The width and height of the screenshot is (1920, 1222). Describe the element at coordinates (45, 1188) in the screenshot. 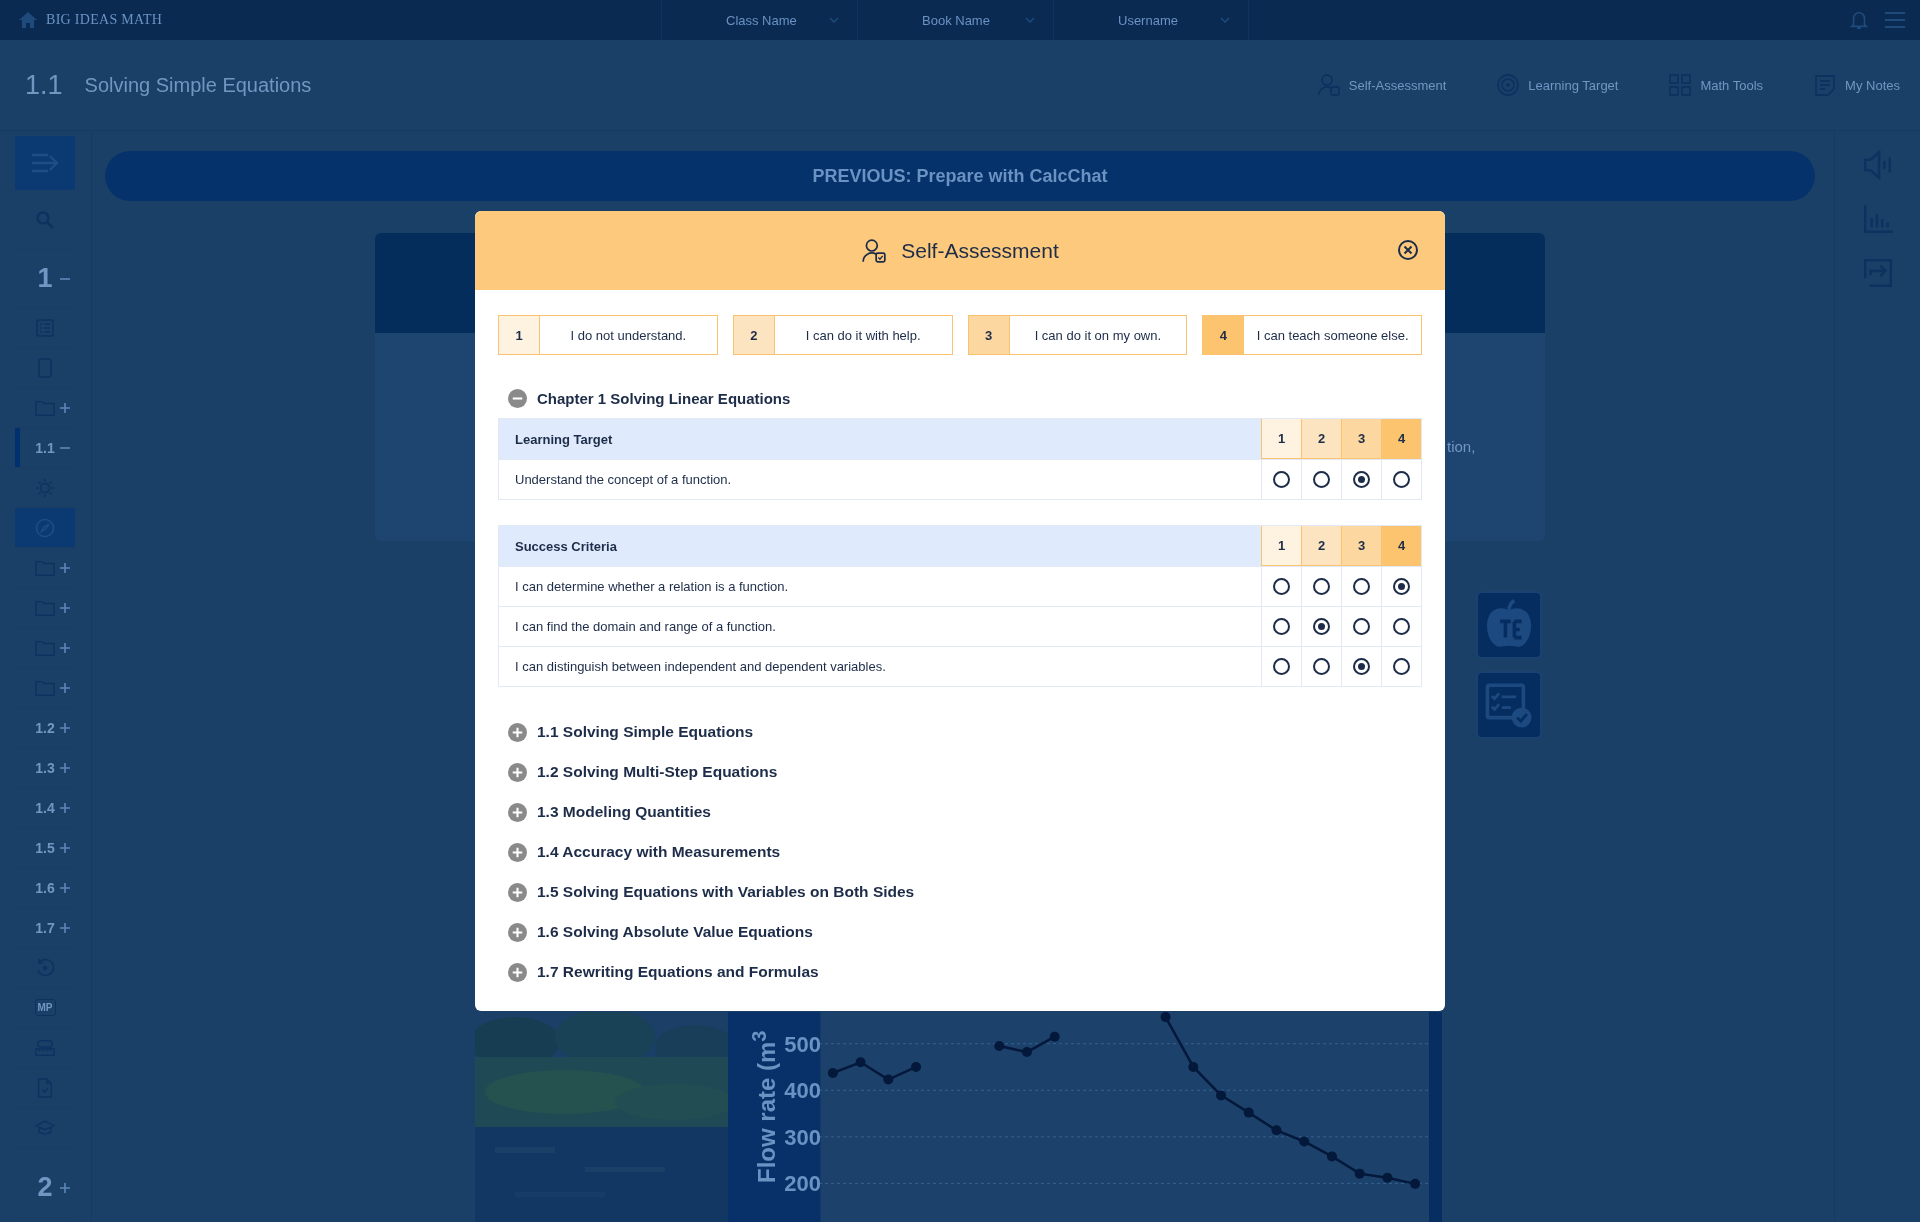

I see `sidebar-item: 2` at that location.